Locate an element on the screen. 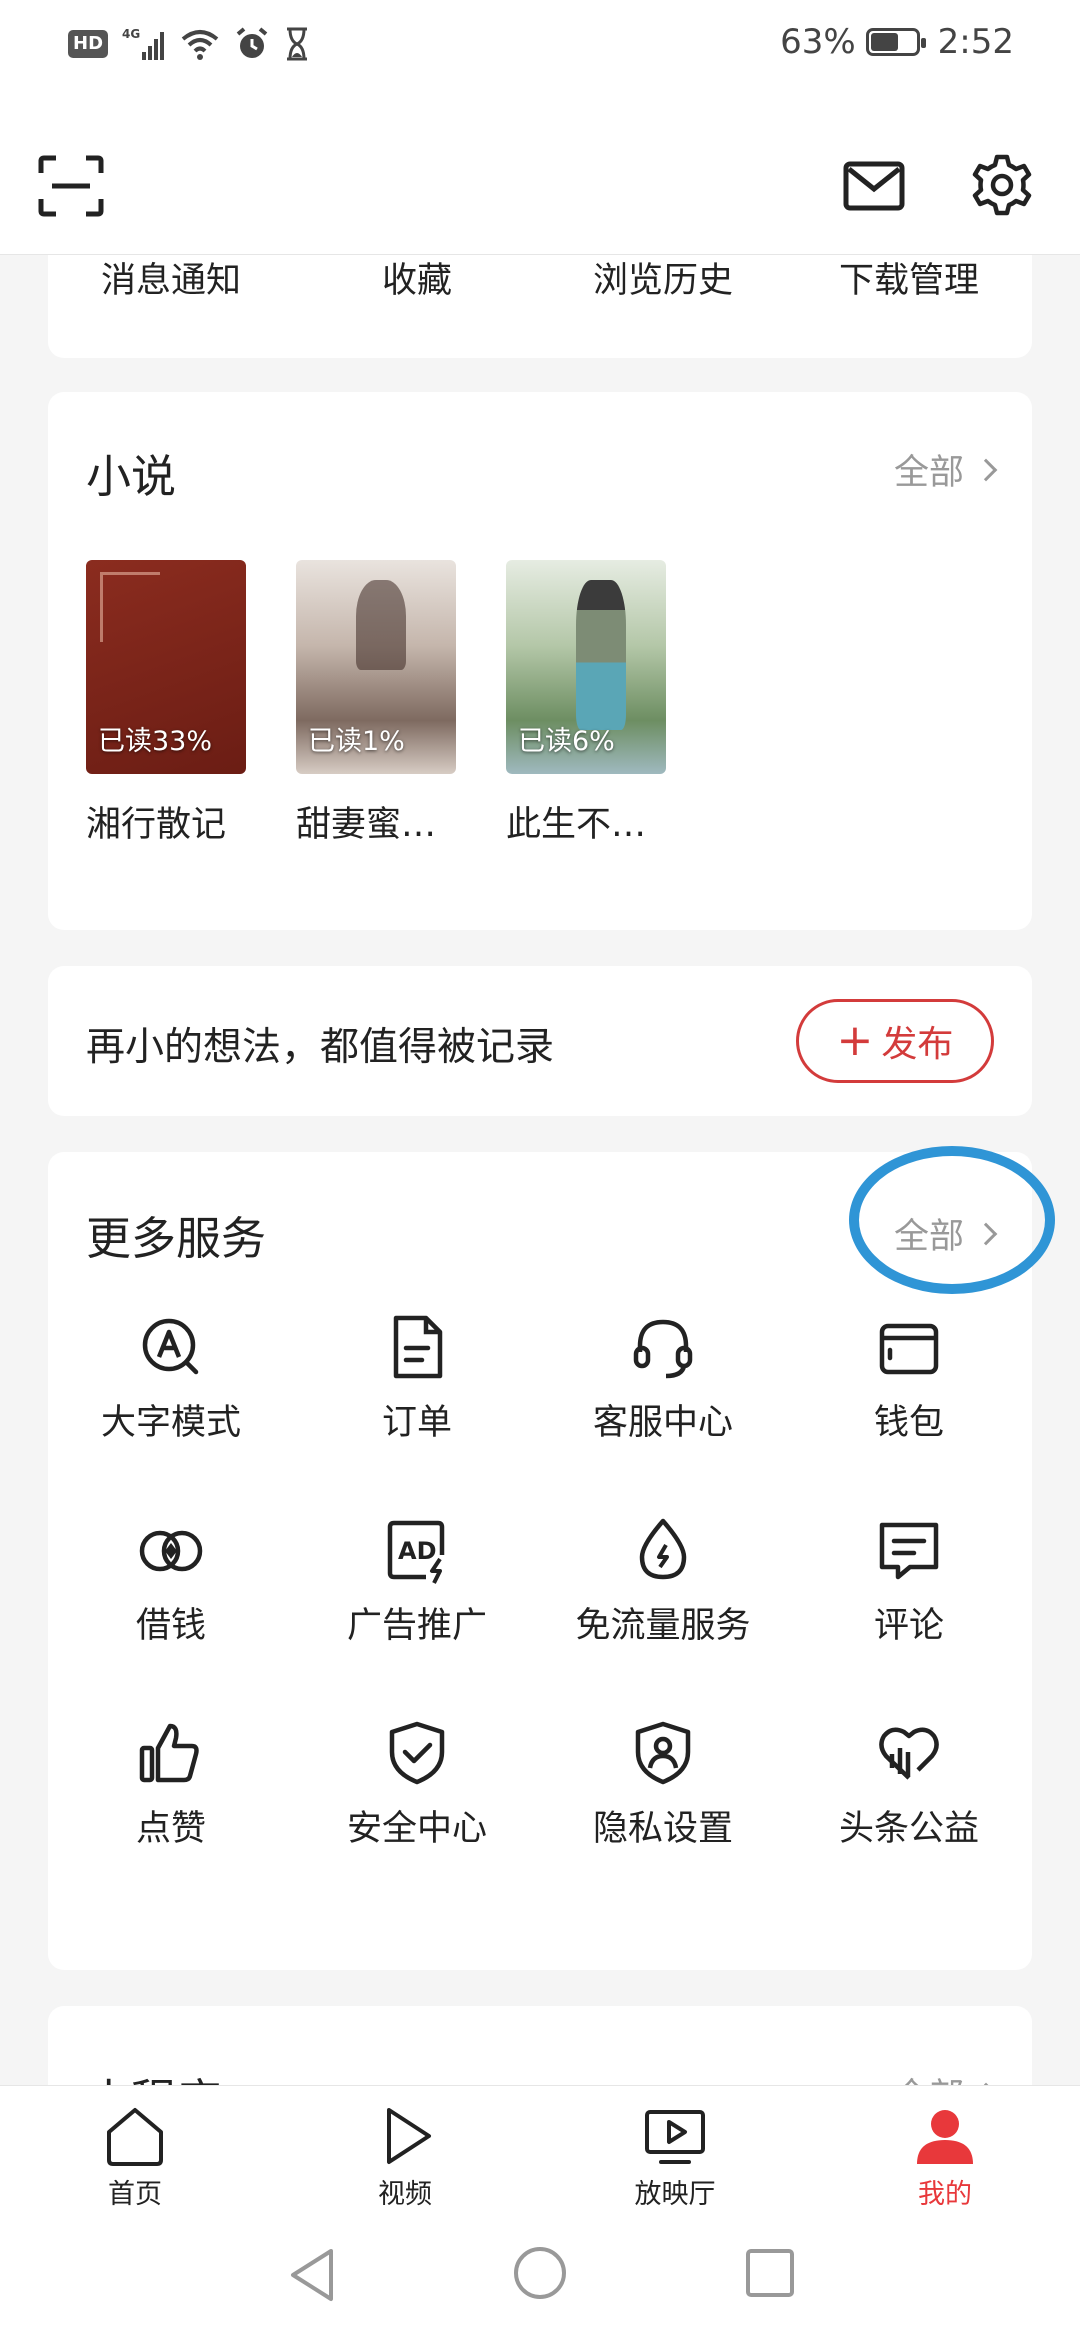 The height and width of the screenshot is (2340, 1080). book-cover: 已读33% is located at coordinates (166, 667).